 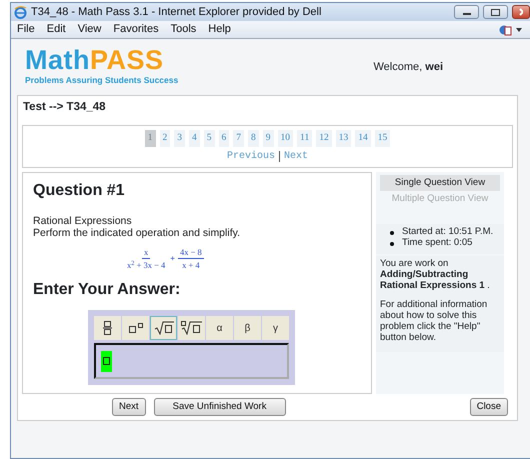 What do you see at coordinates (172, 258) in the screenshot?
I see `operator: +` at bounding box center [172, 258].